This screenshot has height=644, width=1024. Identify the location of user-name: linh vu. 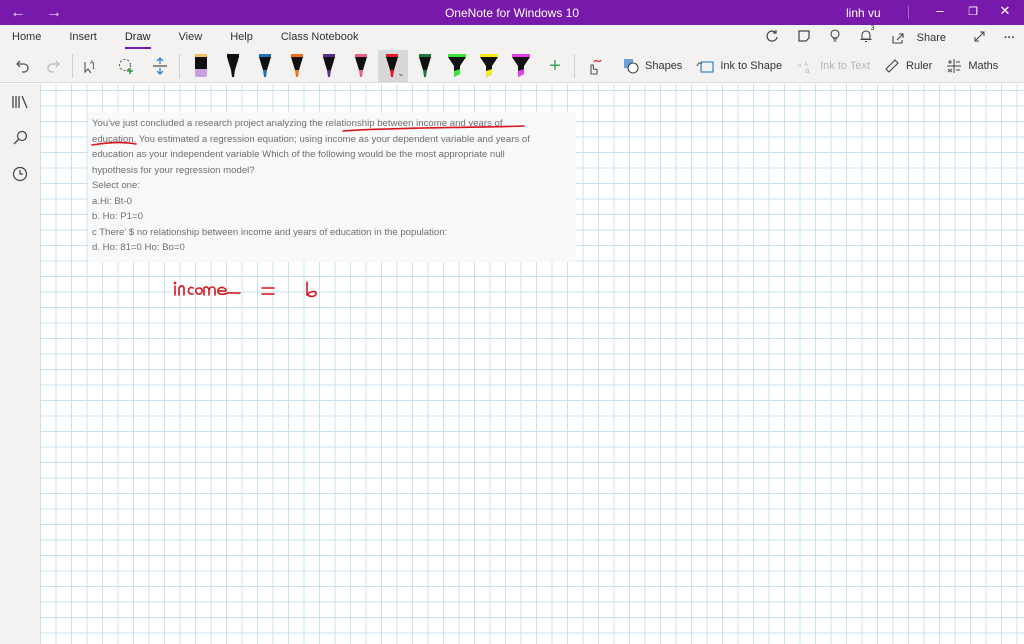
(863, 13).